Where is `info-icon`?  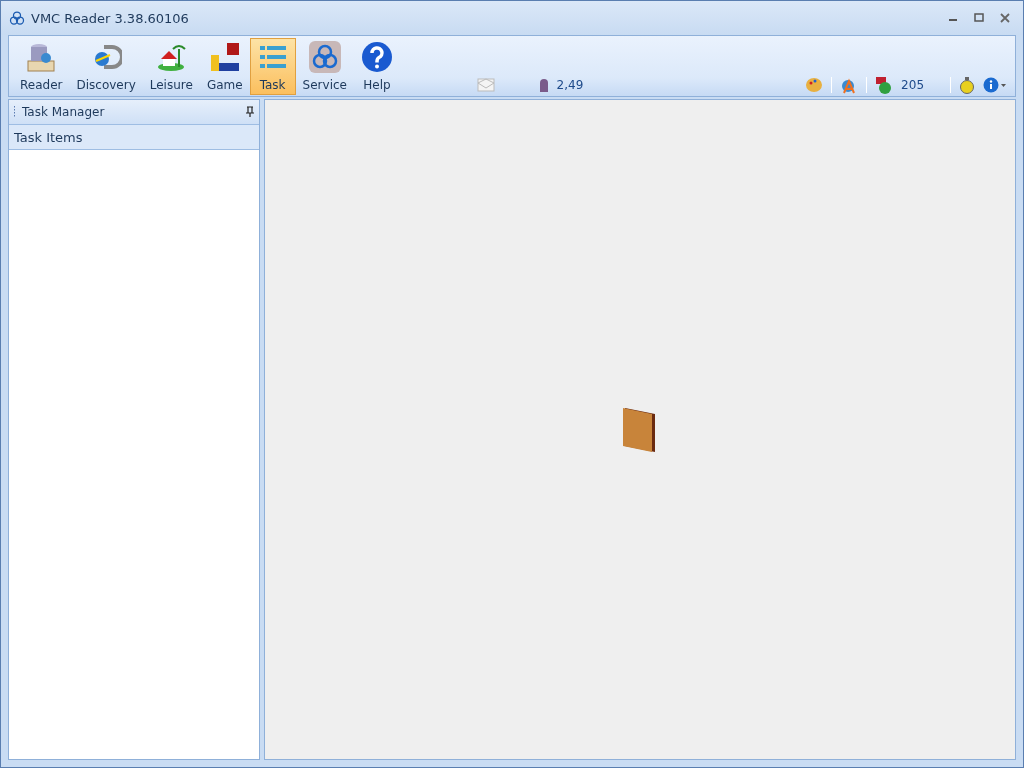
info-icon is located at coordinates (995, 85).